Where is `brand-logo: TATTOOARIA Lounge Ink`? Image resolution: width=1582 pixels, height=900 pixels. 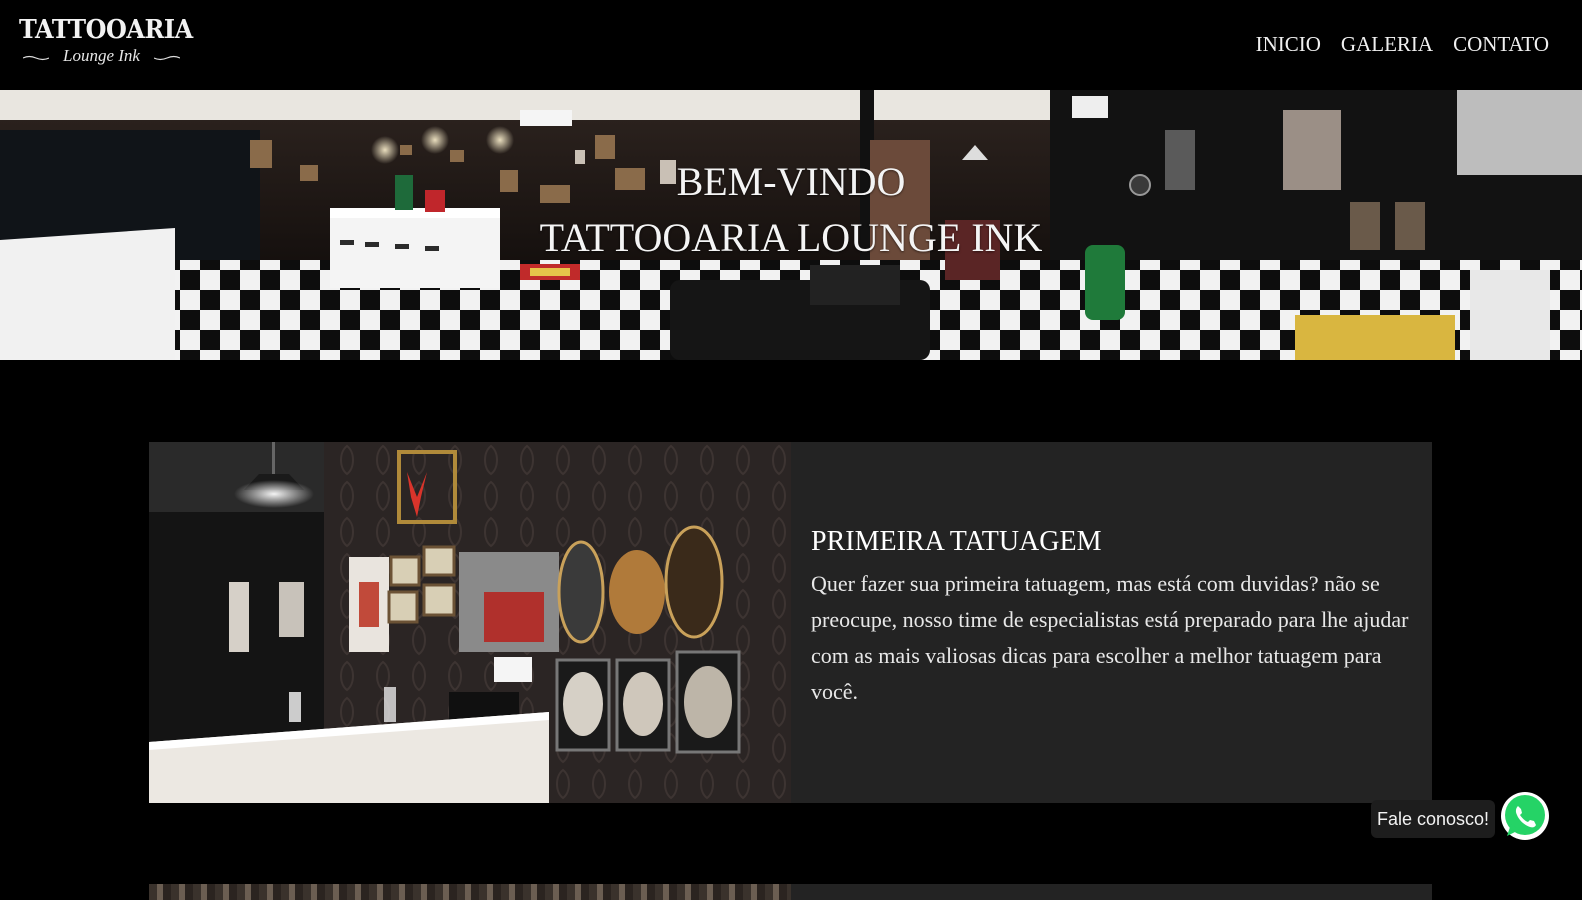 brand-logo: TATTOOARIA Lounge Ink is located at coordinates (106, 43).